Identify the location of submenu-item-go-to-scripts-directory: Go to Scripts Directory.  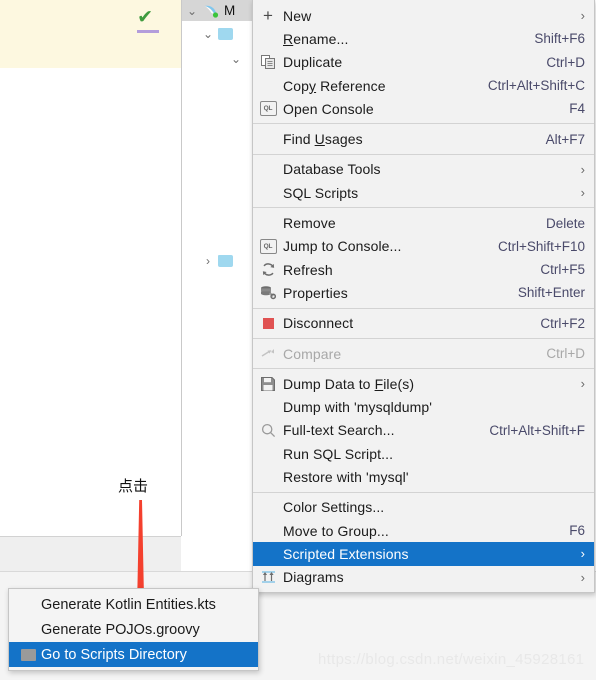
(133, 654).